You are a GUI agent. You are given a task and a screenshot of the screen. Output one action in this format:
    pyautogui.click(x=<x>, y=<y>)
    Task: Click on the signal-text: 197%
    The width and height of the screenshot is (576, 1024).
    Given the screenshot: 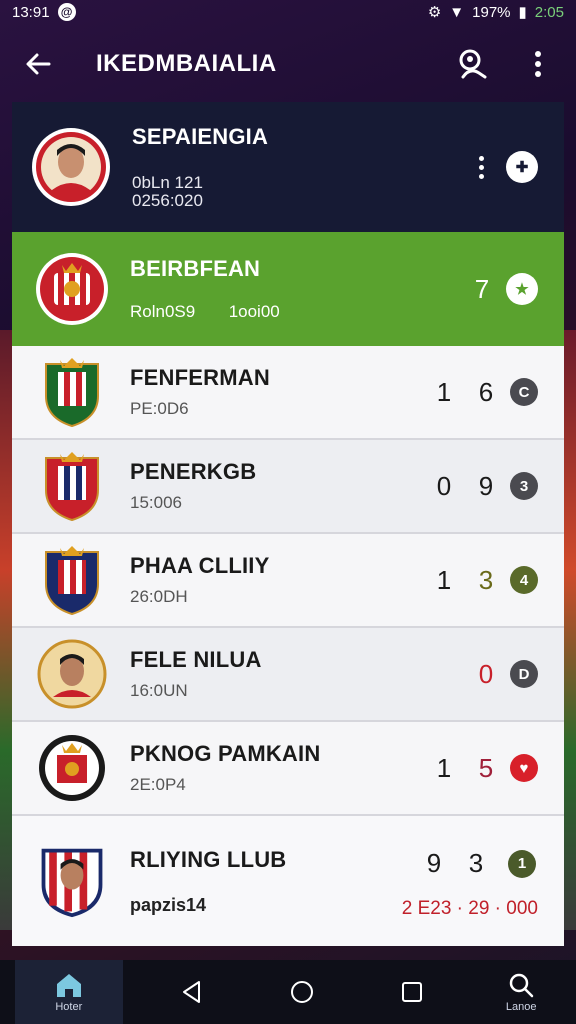 What is the action you would take?
    pyautogui.click(x=491, y=12)
    